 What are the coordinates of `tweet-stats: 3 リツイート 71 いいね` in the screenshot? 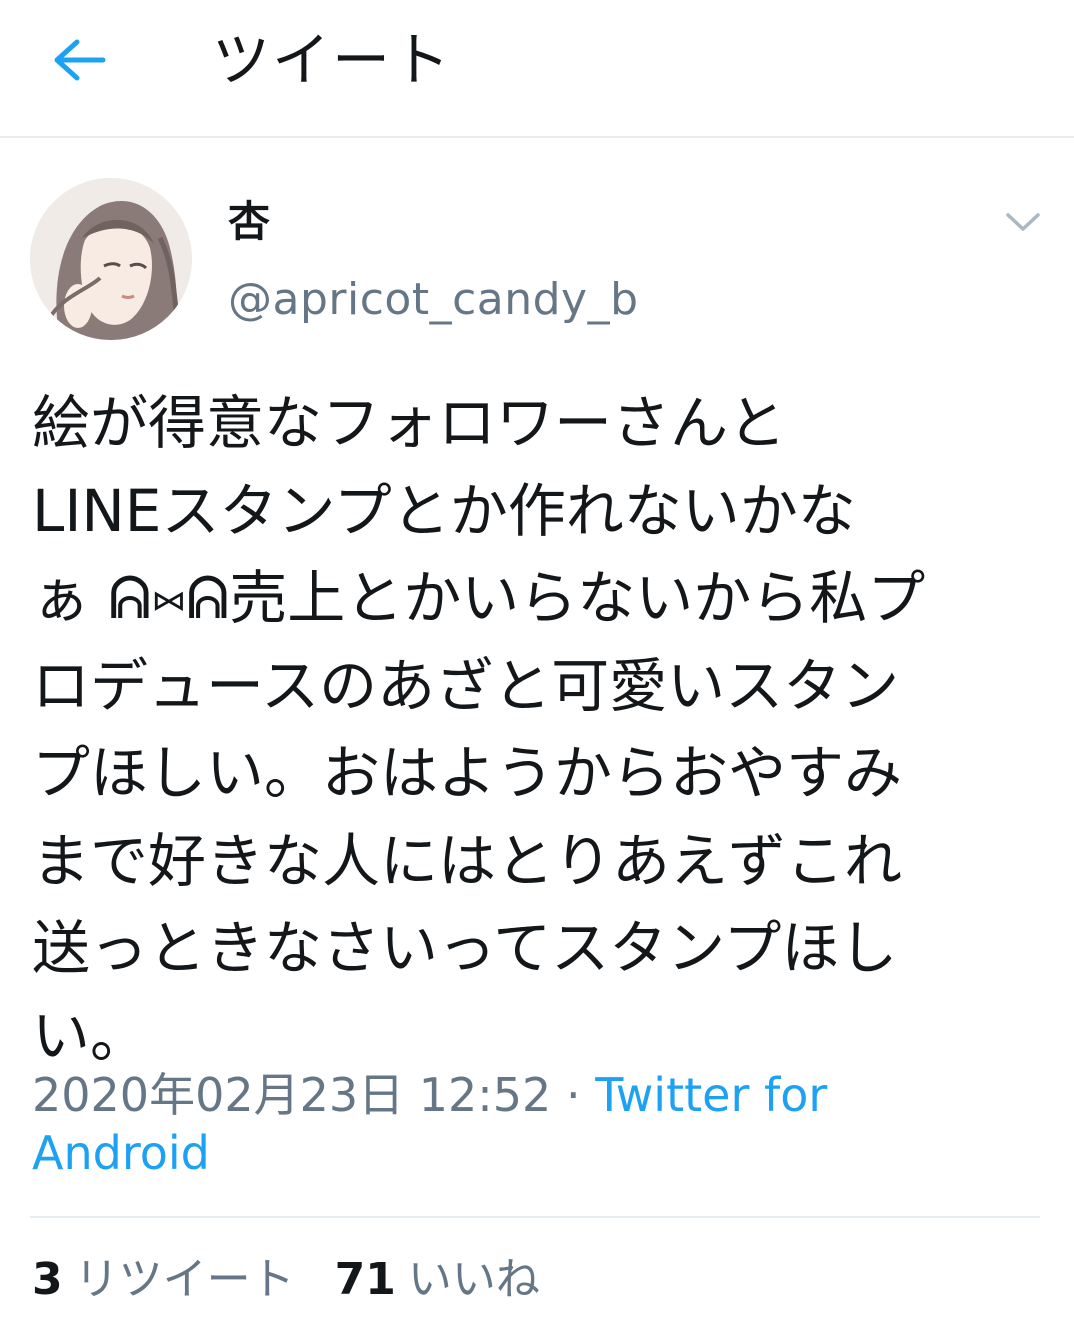 It's located at (306, 1280).